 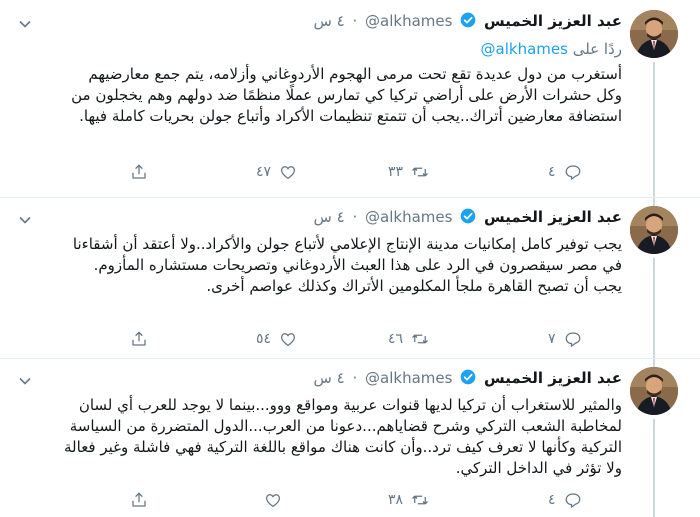 I want to click on retweet-count: ٣٨, so click(x=396, y=500).